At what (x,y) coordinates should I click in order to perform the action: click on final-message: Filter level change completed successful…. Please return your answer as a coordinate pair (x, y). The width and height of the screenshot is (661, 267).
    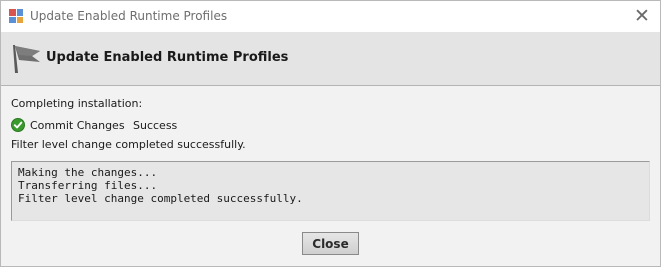
    Looking at the image, I should click on (128, 144).